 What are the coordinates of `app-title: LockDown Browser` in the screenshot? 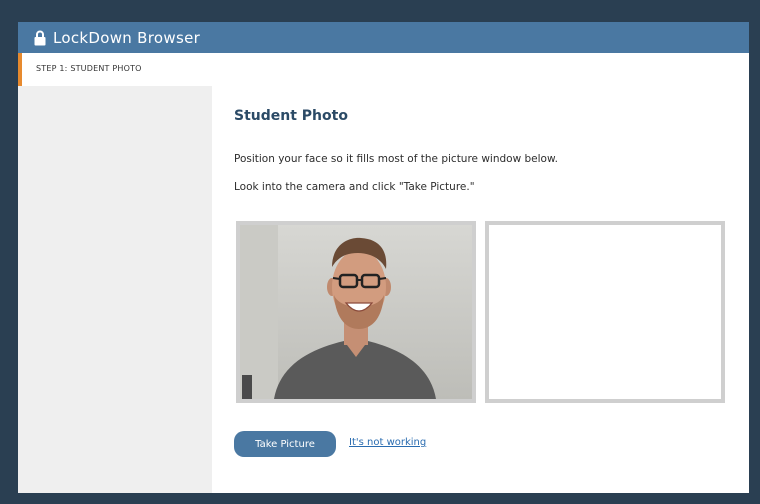 It's located at (127, 37).